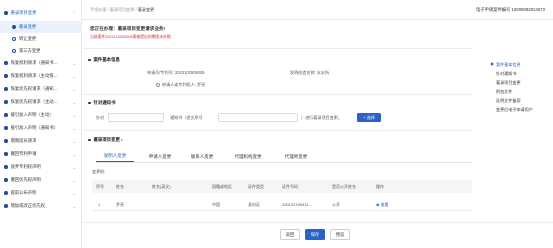 This screenshot has height=248, width=553. What do you see at coordinates (296, 156) in the screenshot?
I see `tab-agent: 代理师变更` at bounding box center [296, 156].